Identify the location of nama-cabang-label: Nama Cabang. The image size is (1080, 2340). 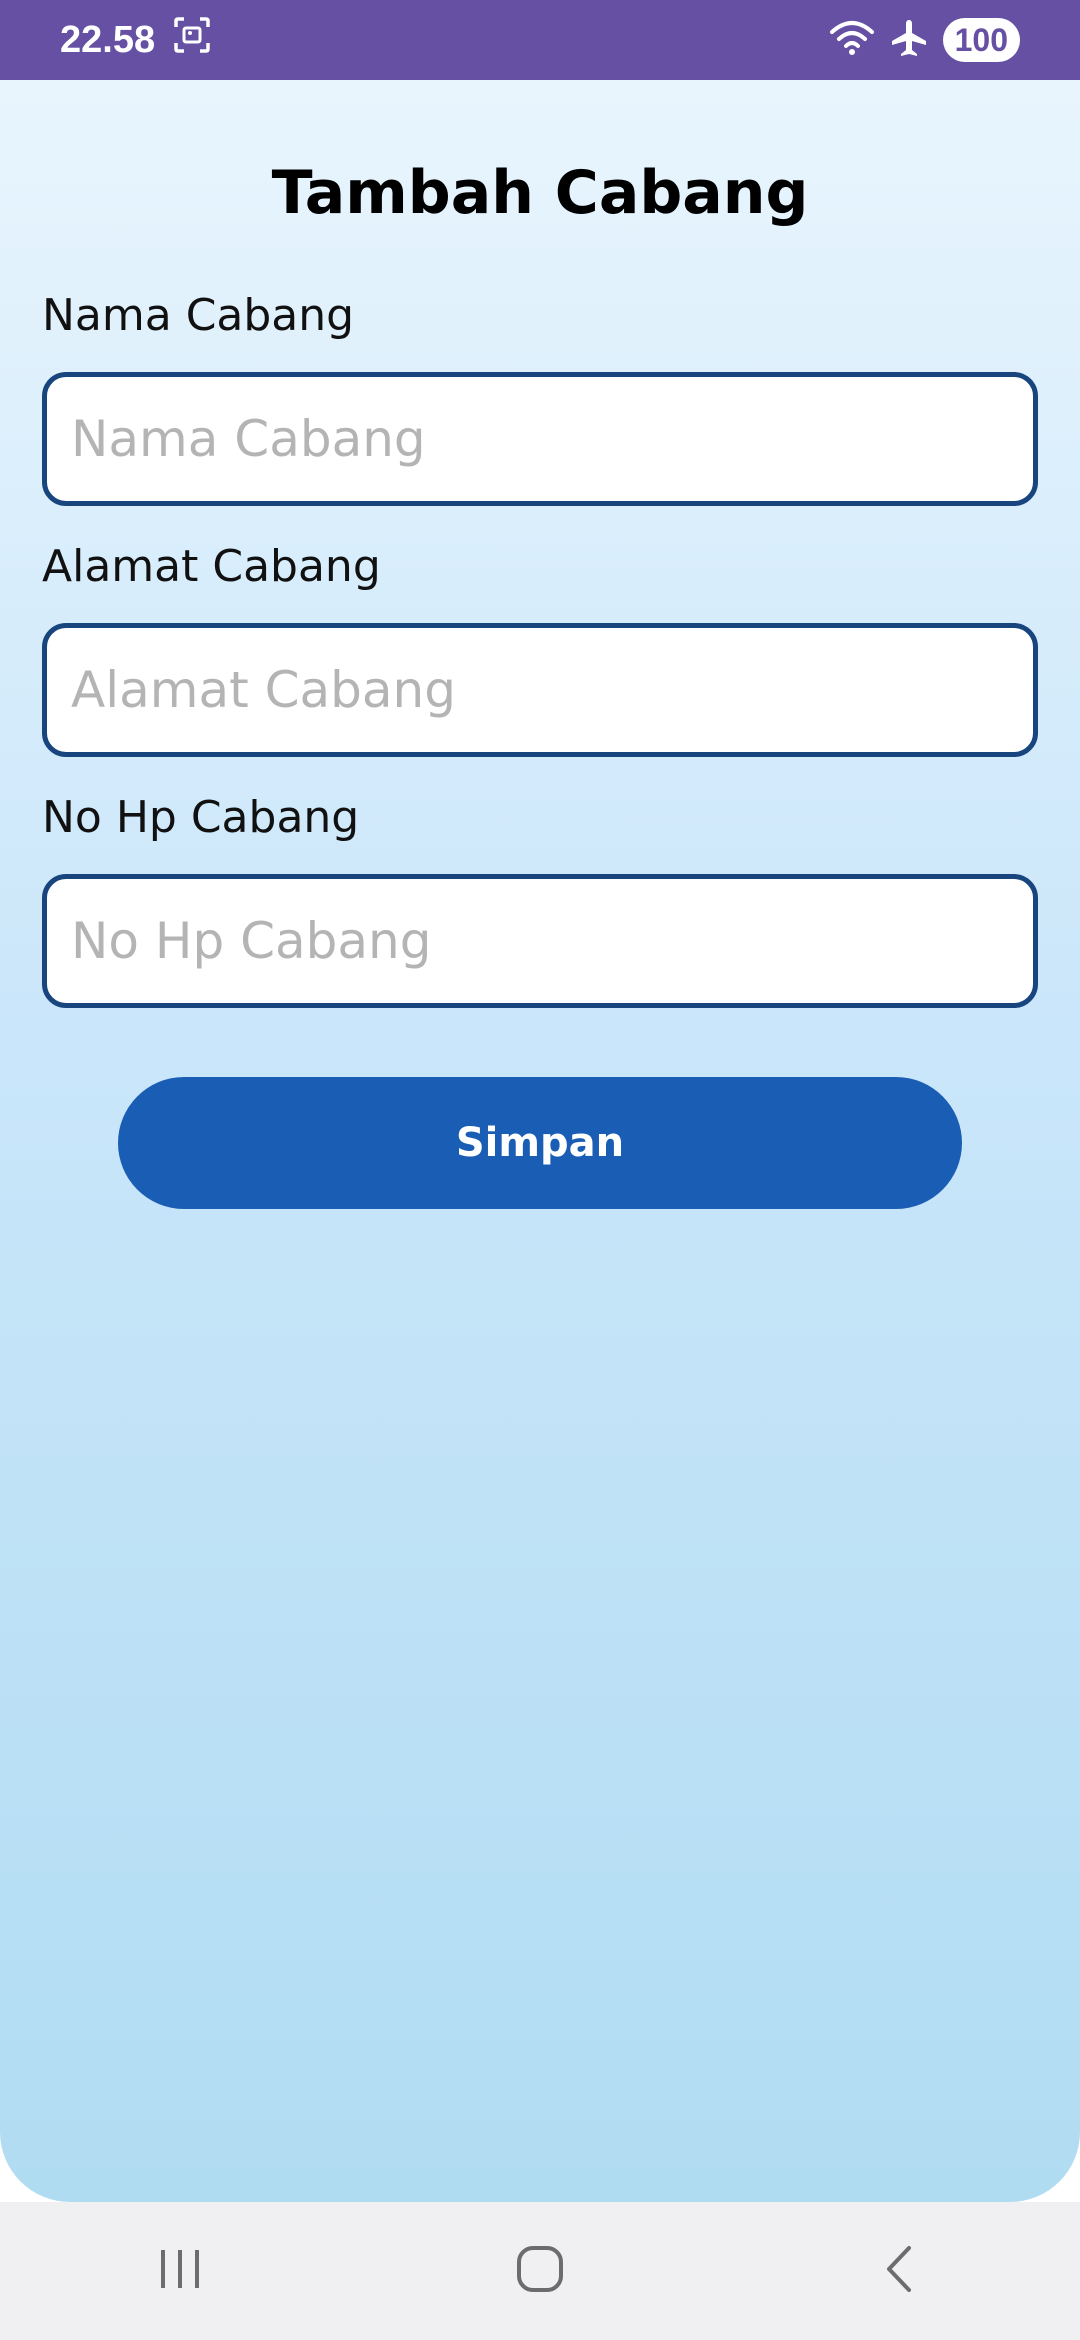
(198, 315).